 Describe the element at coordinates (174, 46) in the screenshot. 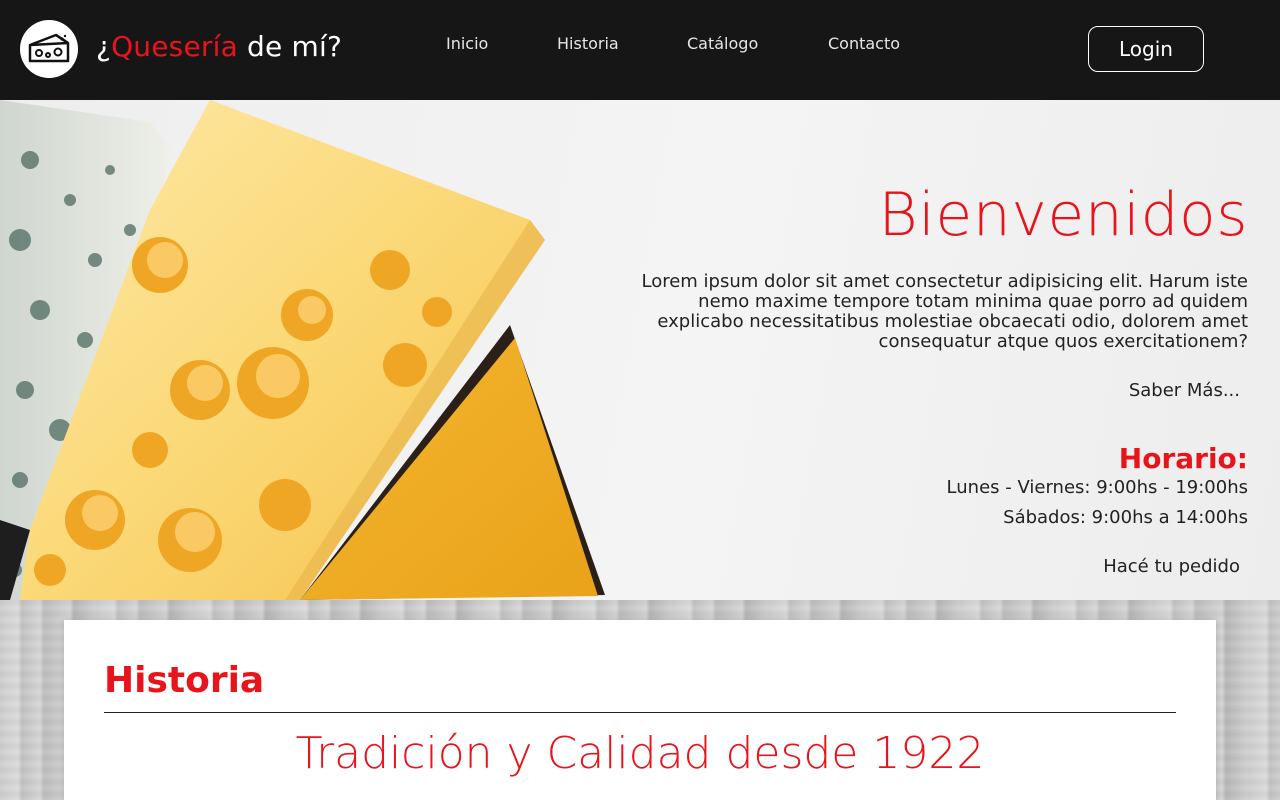

I see `brand-highlight: Quesería` at that location.